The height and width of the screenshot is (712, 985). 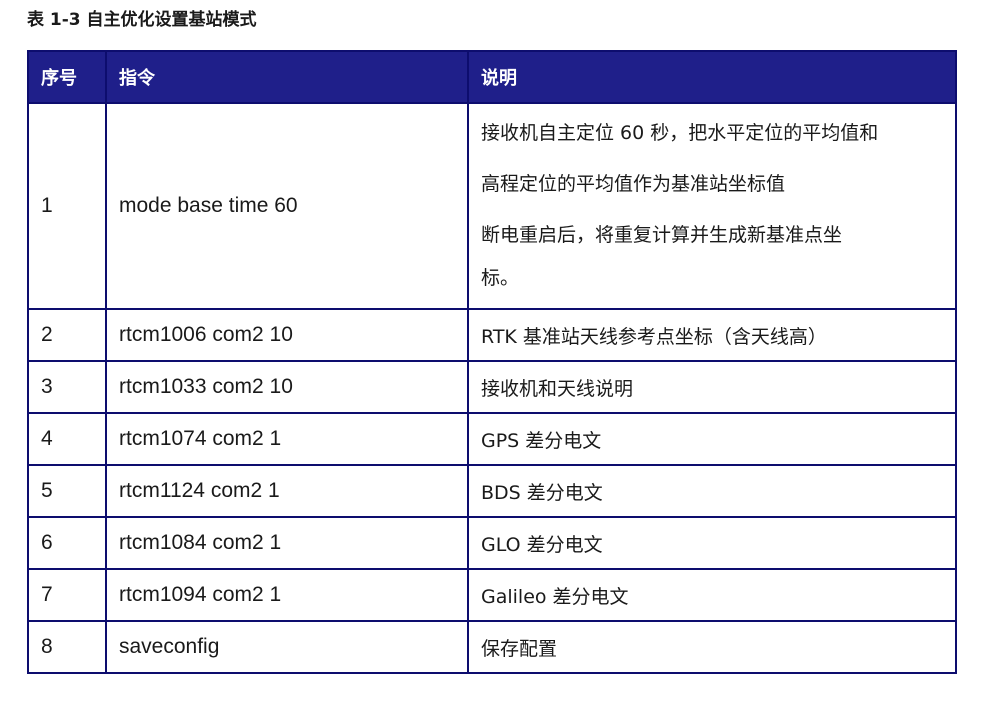 I want to click on row-command: mode base time 60, so click(x=287, y=206).